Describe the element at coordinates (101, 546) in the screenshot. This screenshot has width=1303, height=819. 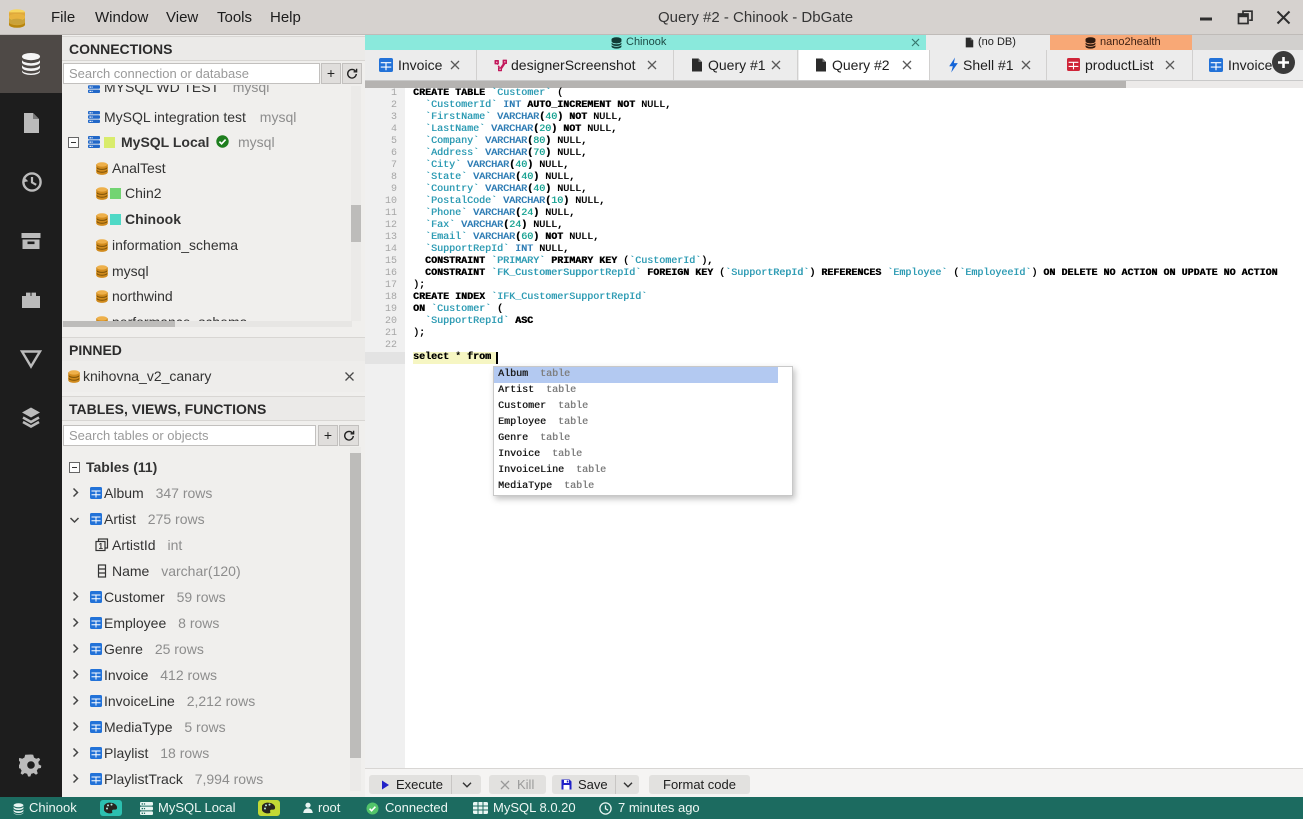
I see `svg-text: 1` at that location.